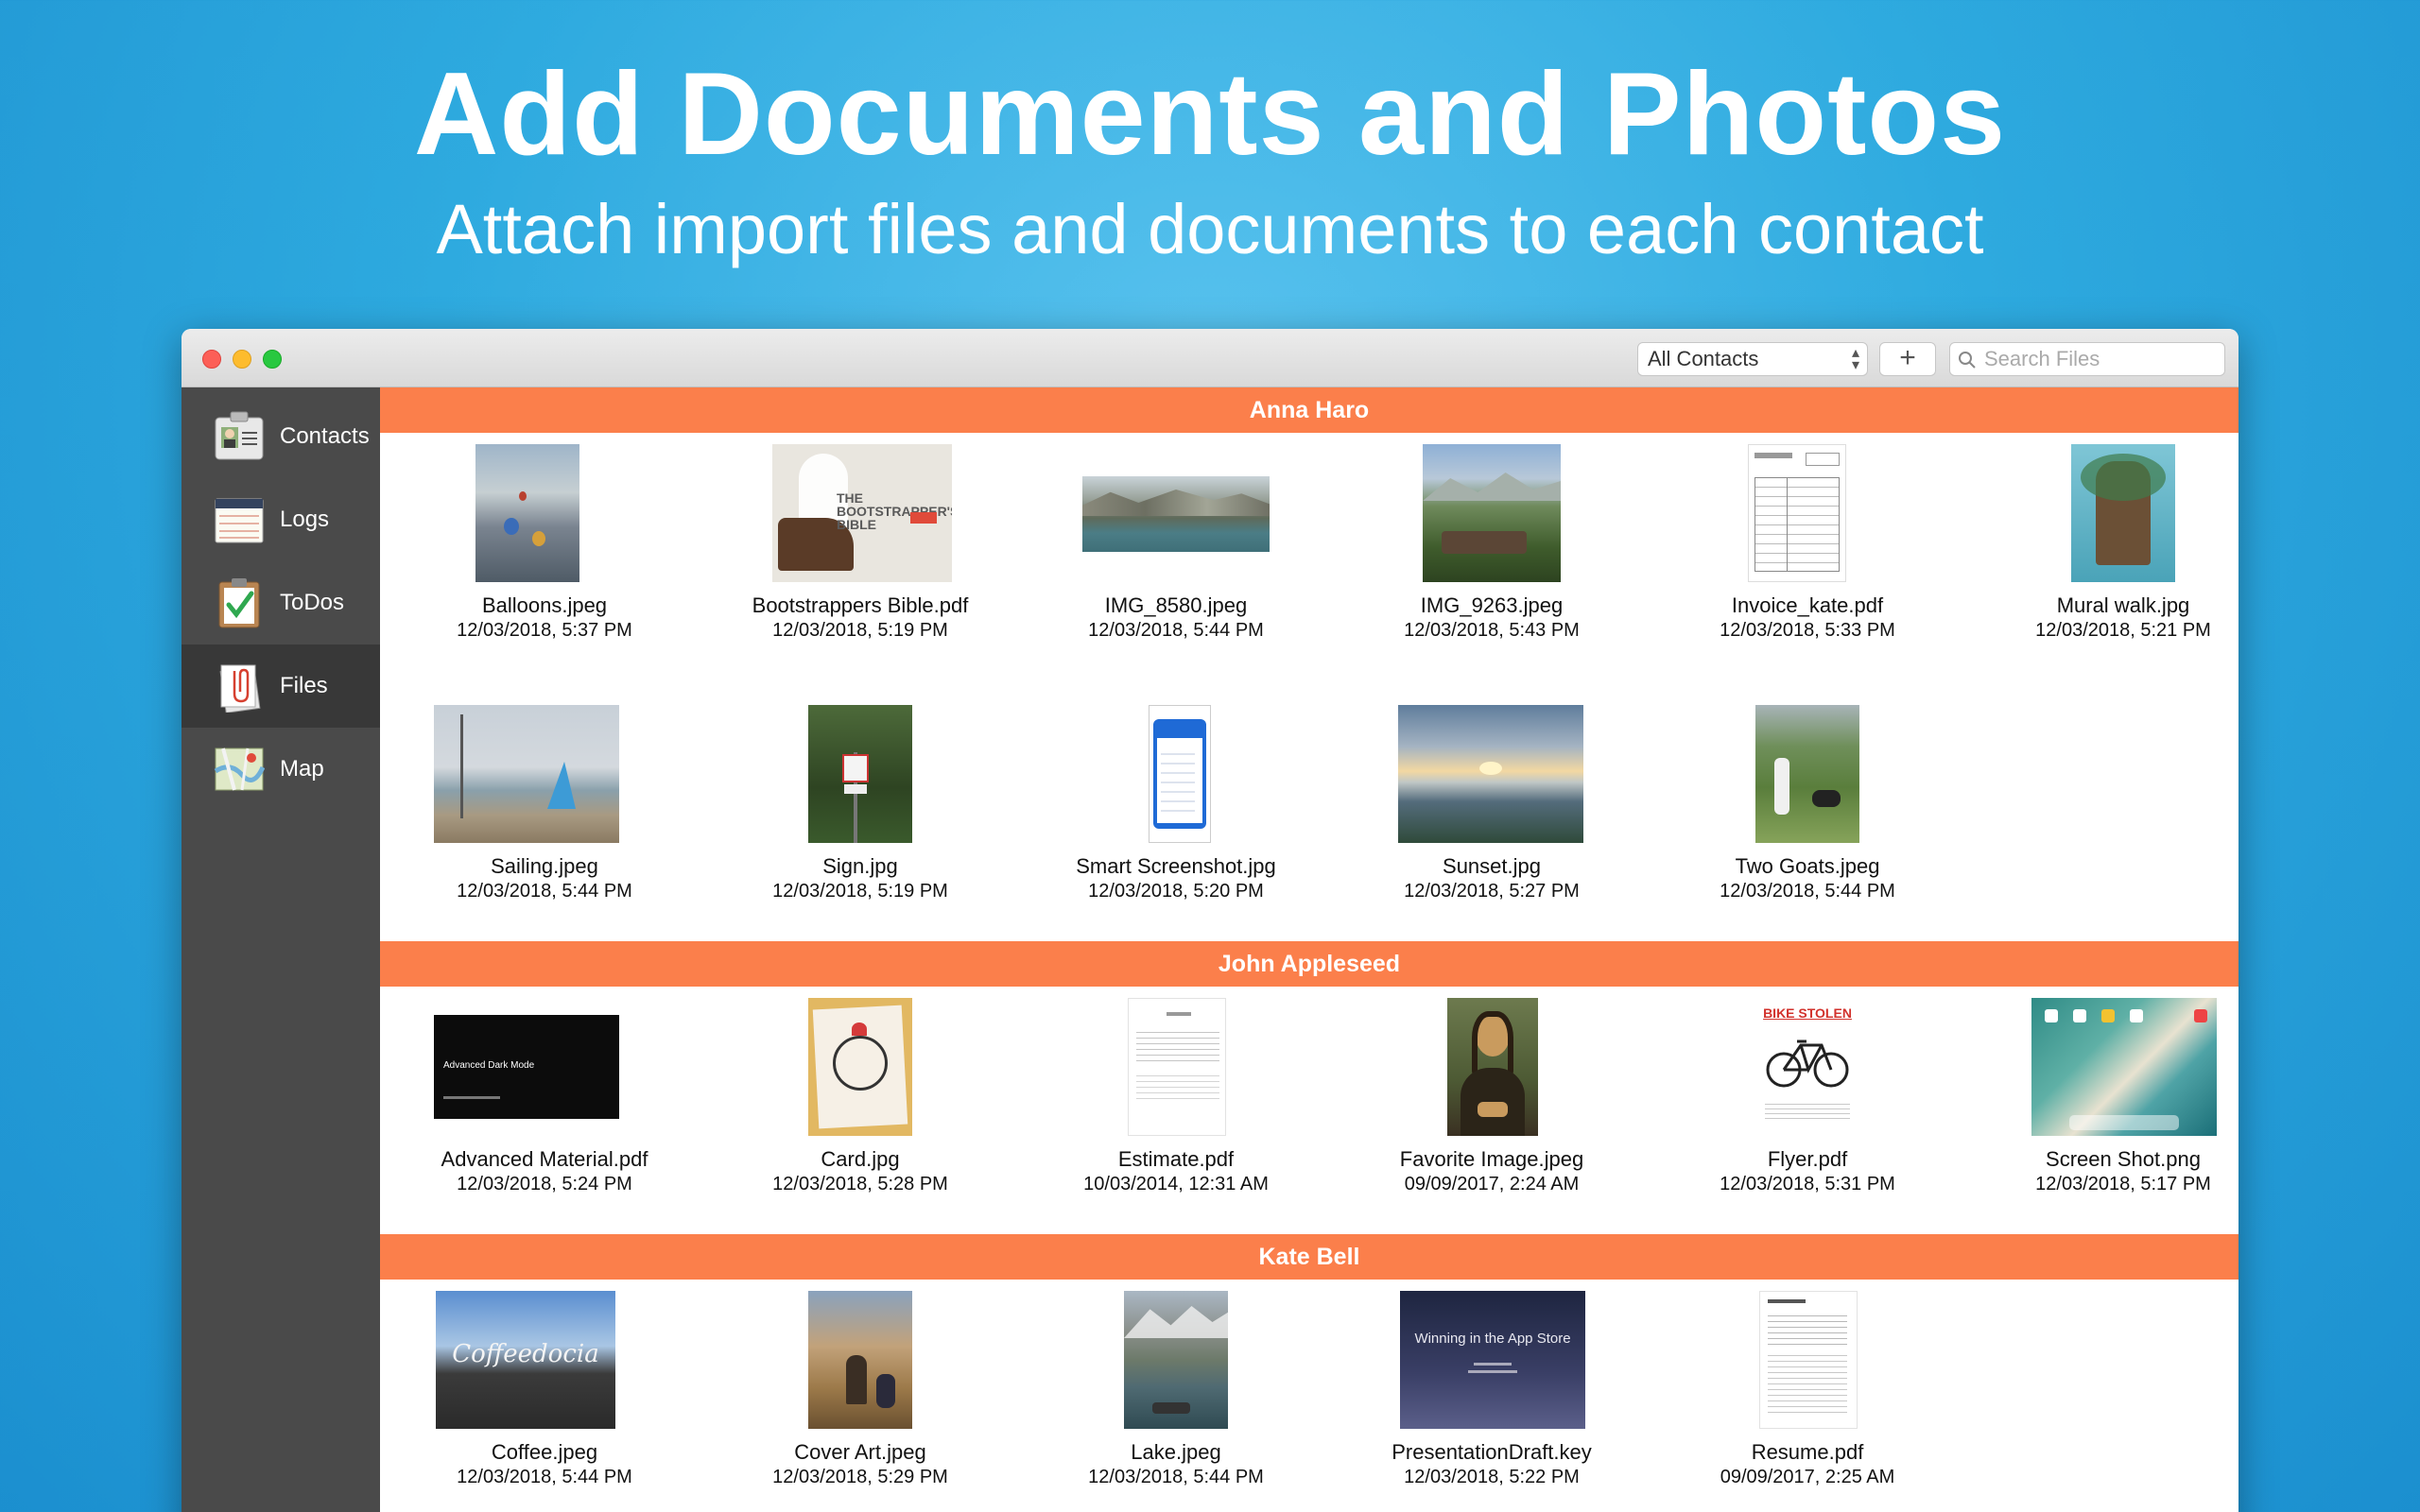 The width and height of the screenshot is (2420, 1512). Describe the element at coordinates (1808, 1184) in the screenshot. I see `file-date: 12/03/2018, 5:31 PM` at that location.